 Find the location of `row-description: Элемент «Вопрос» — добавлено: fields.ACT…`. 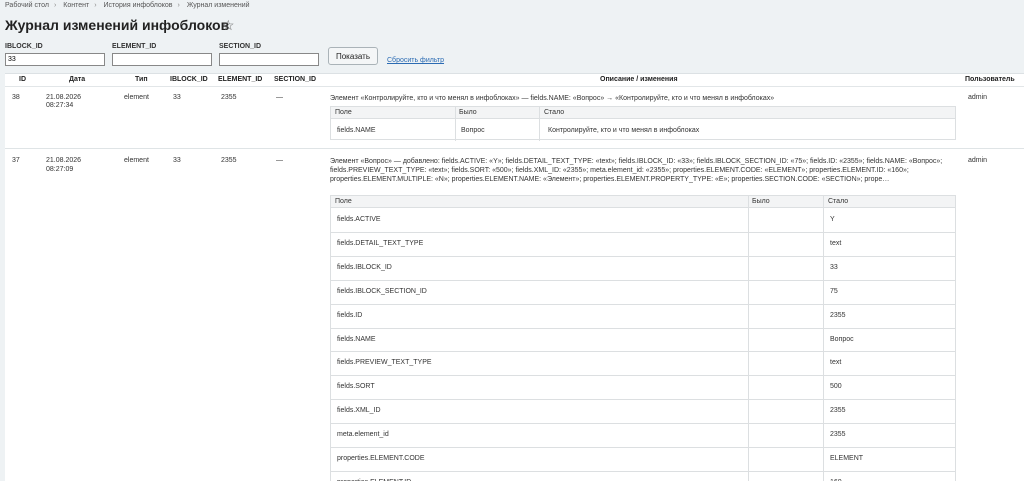

row-description: Элемент «Вопрос» — добавлено: fields.ACT… is located at coordinates (636, 170).